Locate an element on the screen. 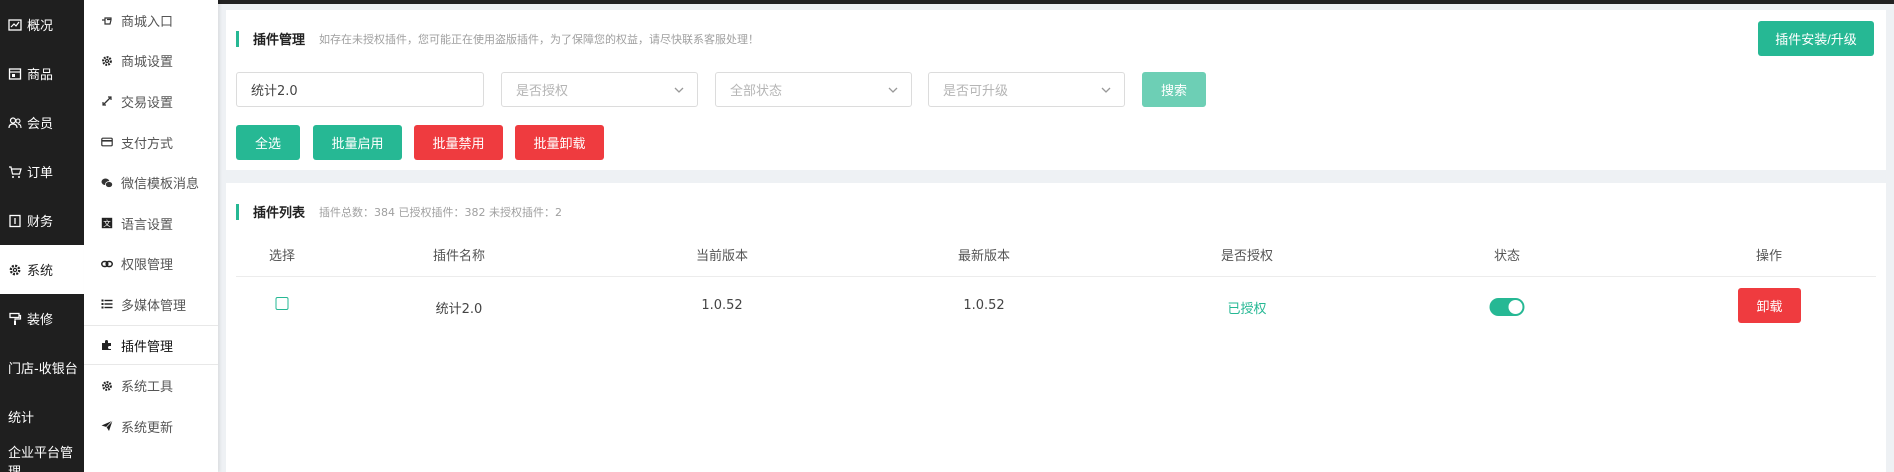 Image resolution: width=1894 pixels, height=472 pixels. plugin-stats: 插件总数：384 已授权插件：382 未授权插件：2 is located at coordinates (440, 212).